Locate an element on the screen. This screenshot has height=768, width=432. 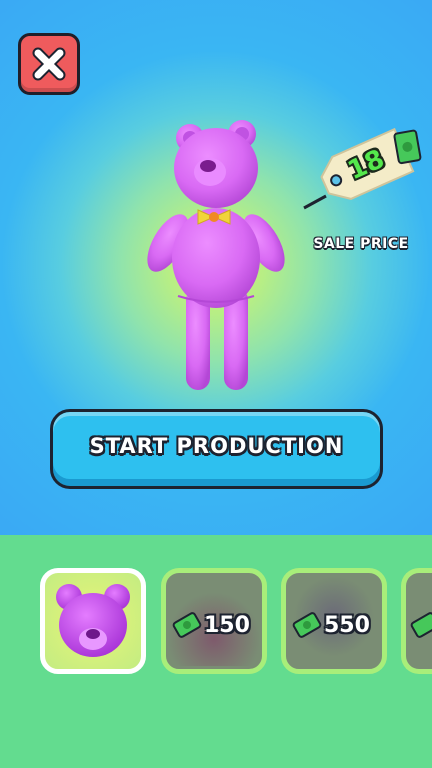
shop-item-teddy-bear is located at coordinates (93, 621).